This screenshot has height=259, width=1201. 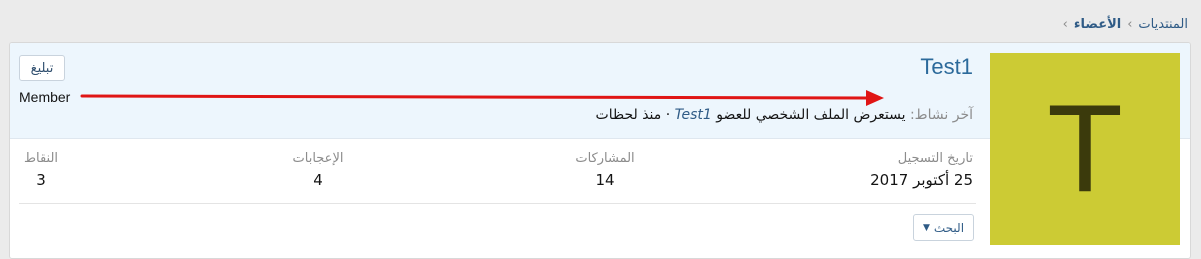 What do you see at coordinates (949, 227) in the screenshot?
I see `search-label: البحث` at bounding box center [949, 227].